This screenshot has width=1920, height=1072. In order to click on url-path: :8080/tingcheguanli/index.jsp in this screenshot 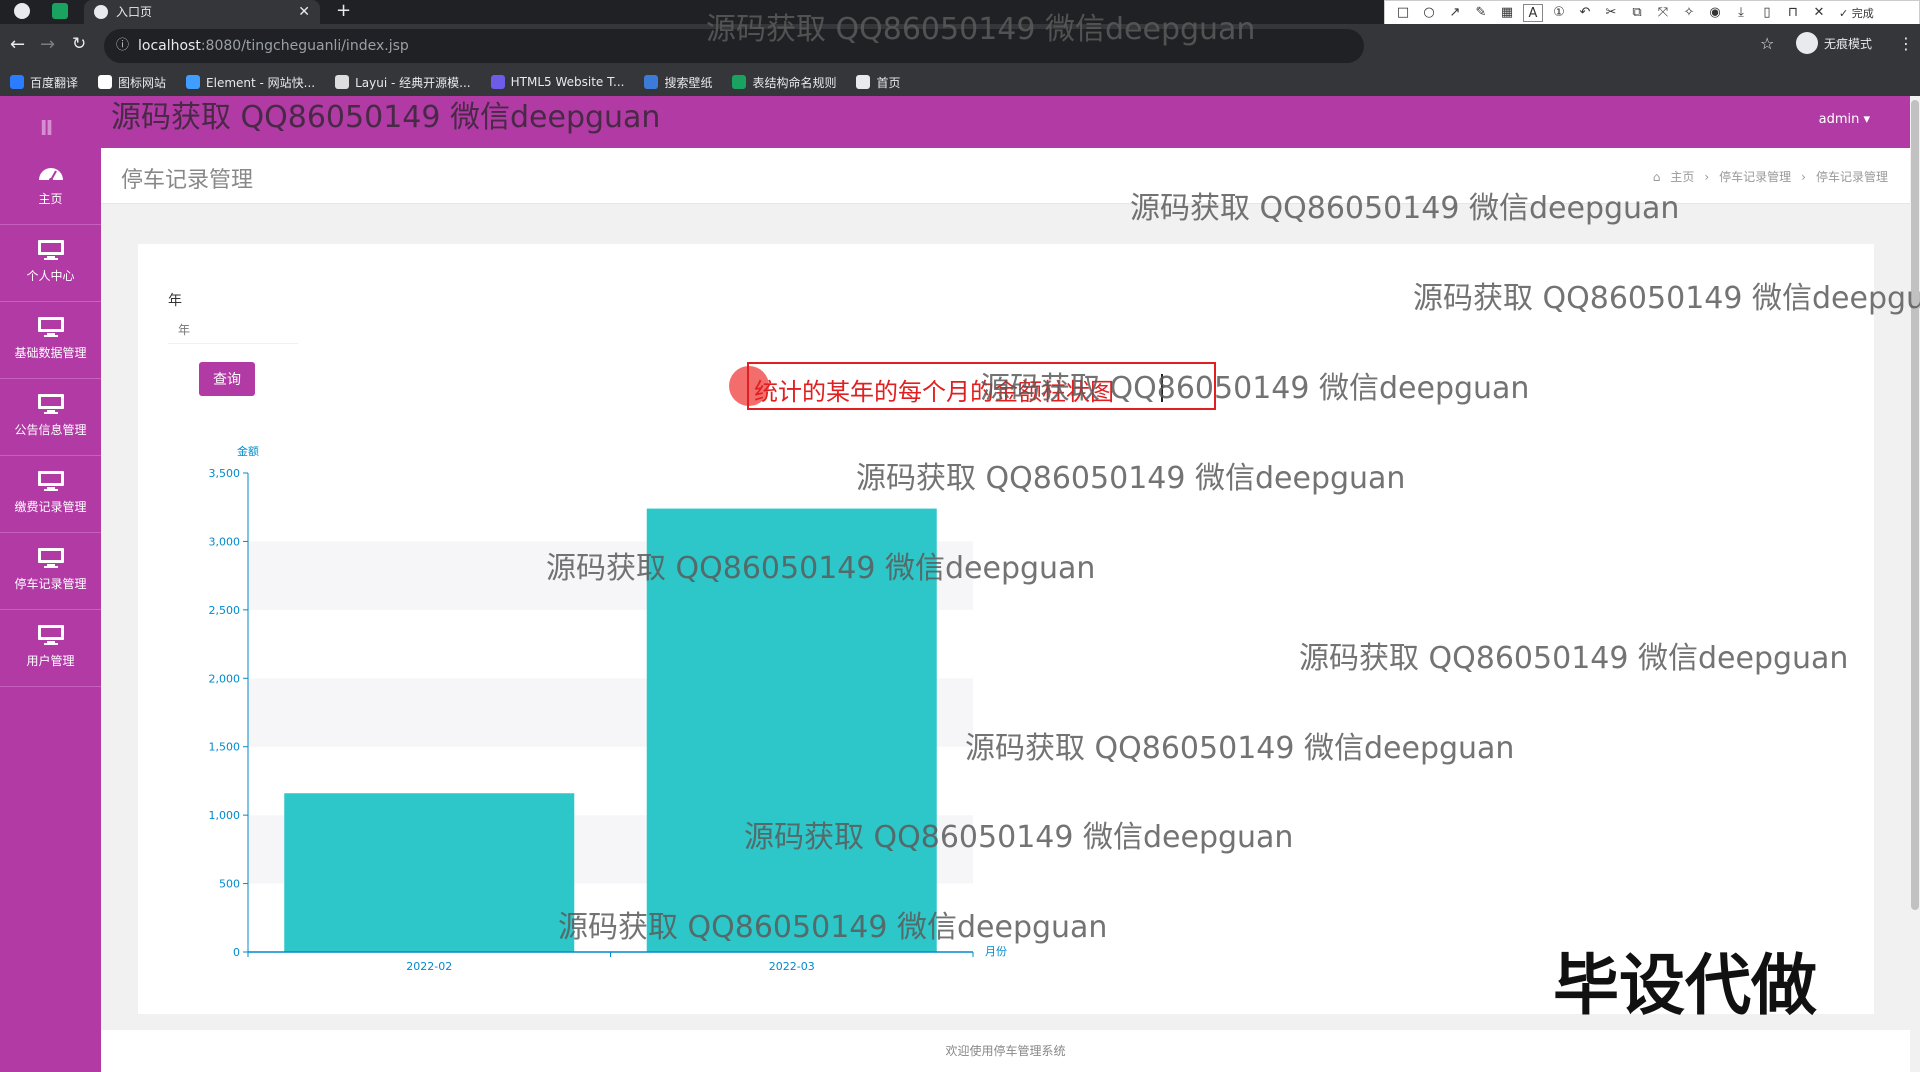, I will do `click(304, 46)`.